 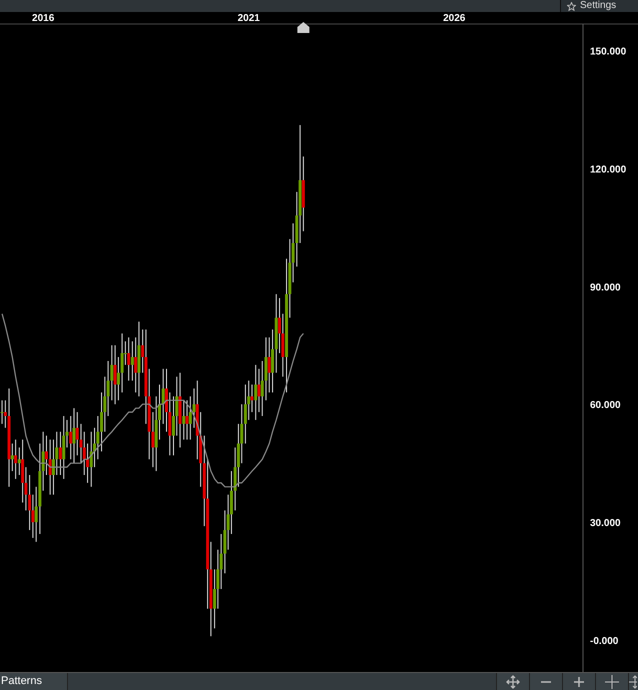 I want to click on price-label: 90.000, so click(x=605, y=288).